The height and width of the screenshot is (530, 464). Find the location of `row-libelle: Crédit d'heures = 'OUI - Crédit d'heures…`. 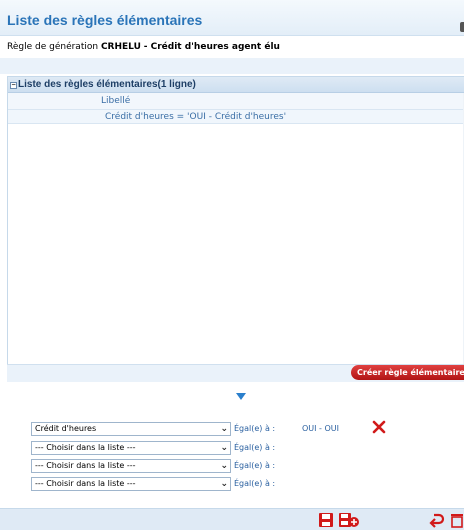

row-libelle: Crédit d'heures = 'OUI - Crédit d'heures… is located at coordinates (196, 117).